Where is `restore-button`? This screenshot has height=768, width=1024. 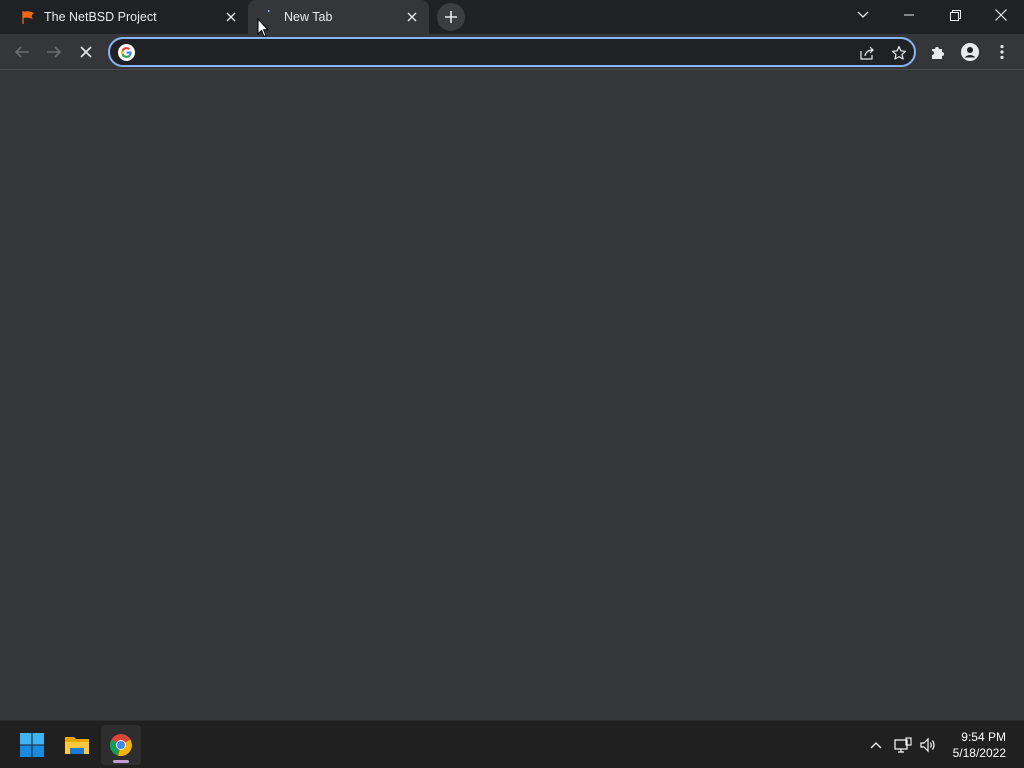
restore-button is located at coordinates (955, 15).